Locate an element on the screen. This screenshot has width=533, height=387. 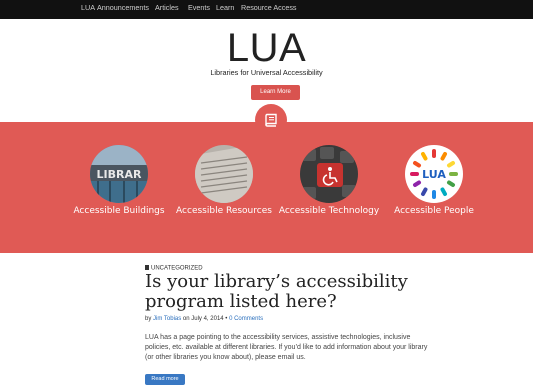
byline-date: on July 4, 2014 • is located at coordinates (205, 319).